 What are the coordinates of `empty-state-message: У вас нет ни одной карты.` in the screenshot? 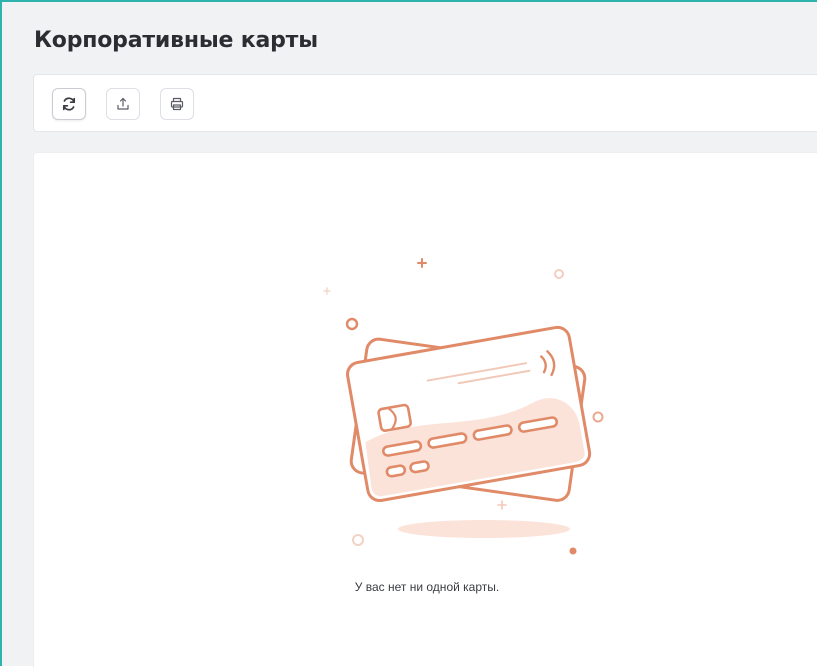 It's located at (427, 587).